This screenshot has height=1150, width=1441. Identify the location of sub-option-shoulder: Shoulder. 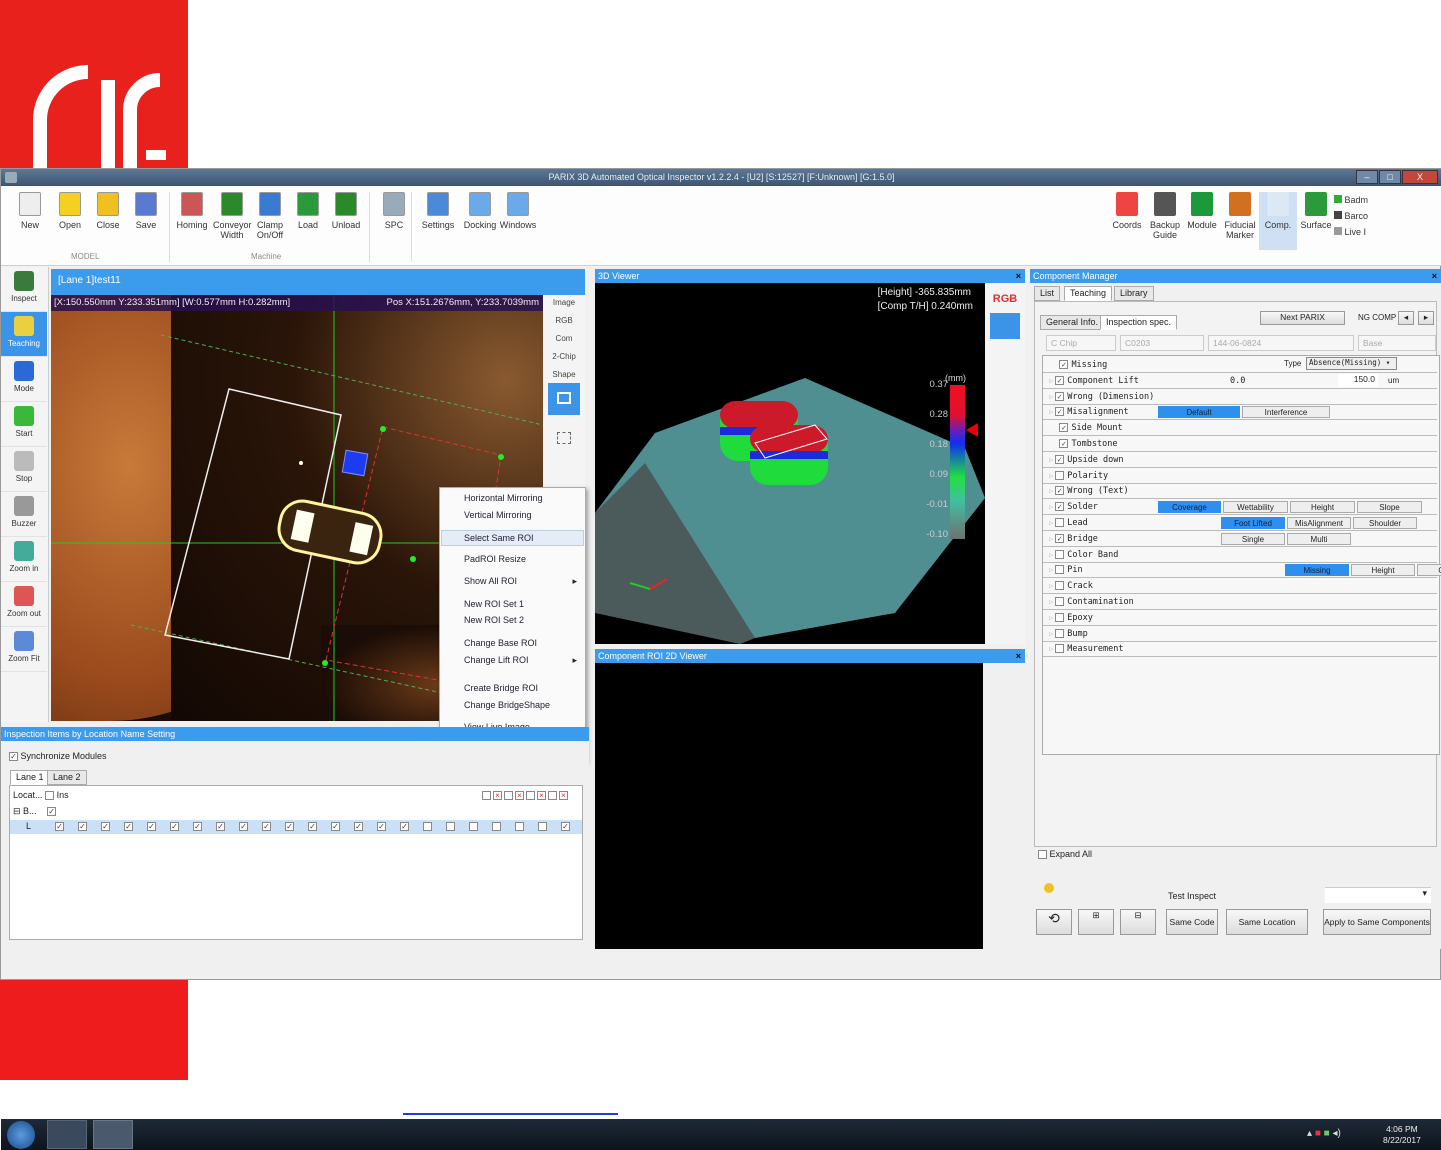
(1385, 523).